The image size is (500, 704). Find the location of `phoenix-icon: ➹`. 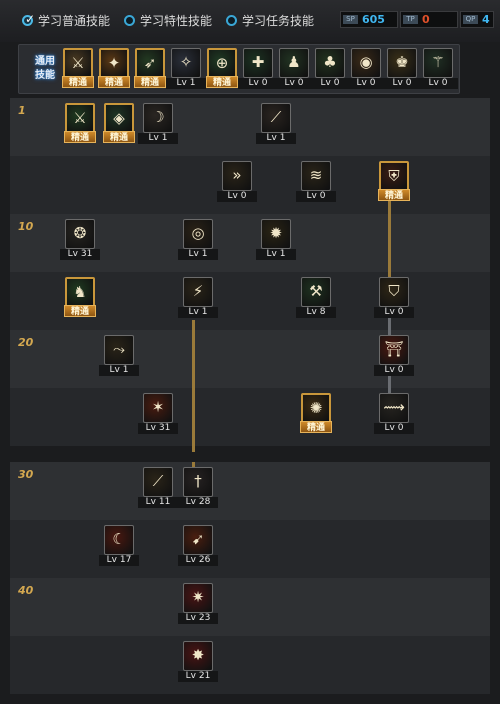

phoenix-icon: ➹ is located at coordinates (198, 540).